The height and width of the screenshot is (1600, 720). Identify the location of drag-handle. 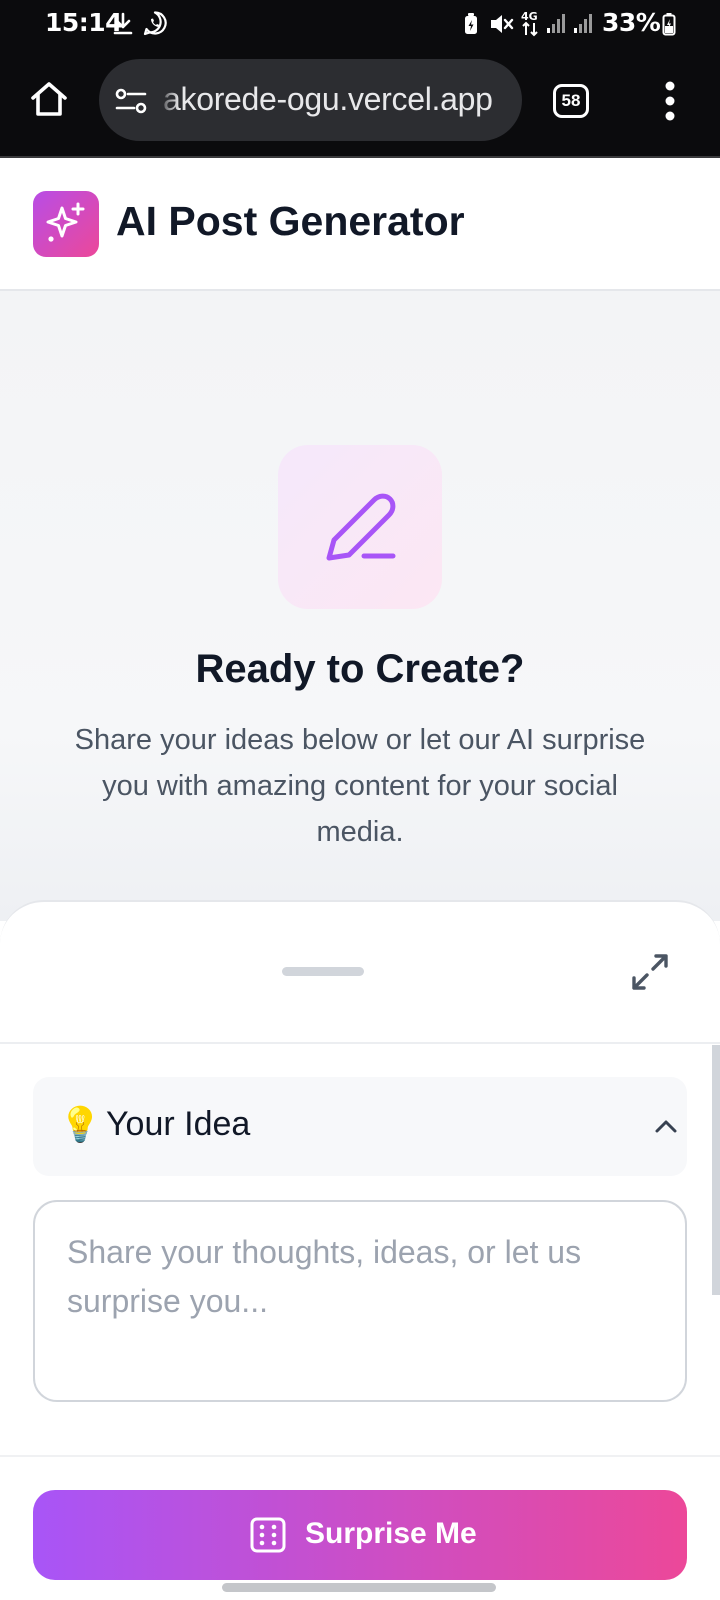
(323, 971).